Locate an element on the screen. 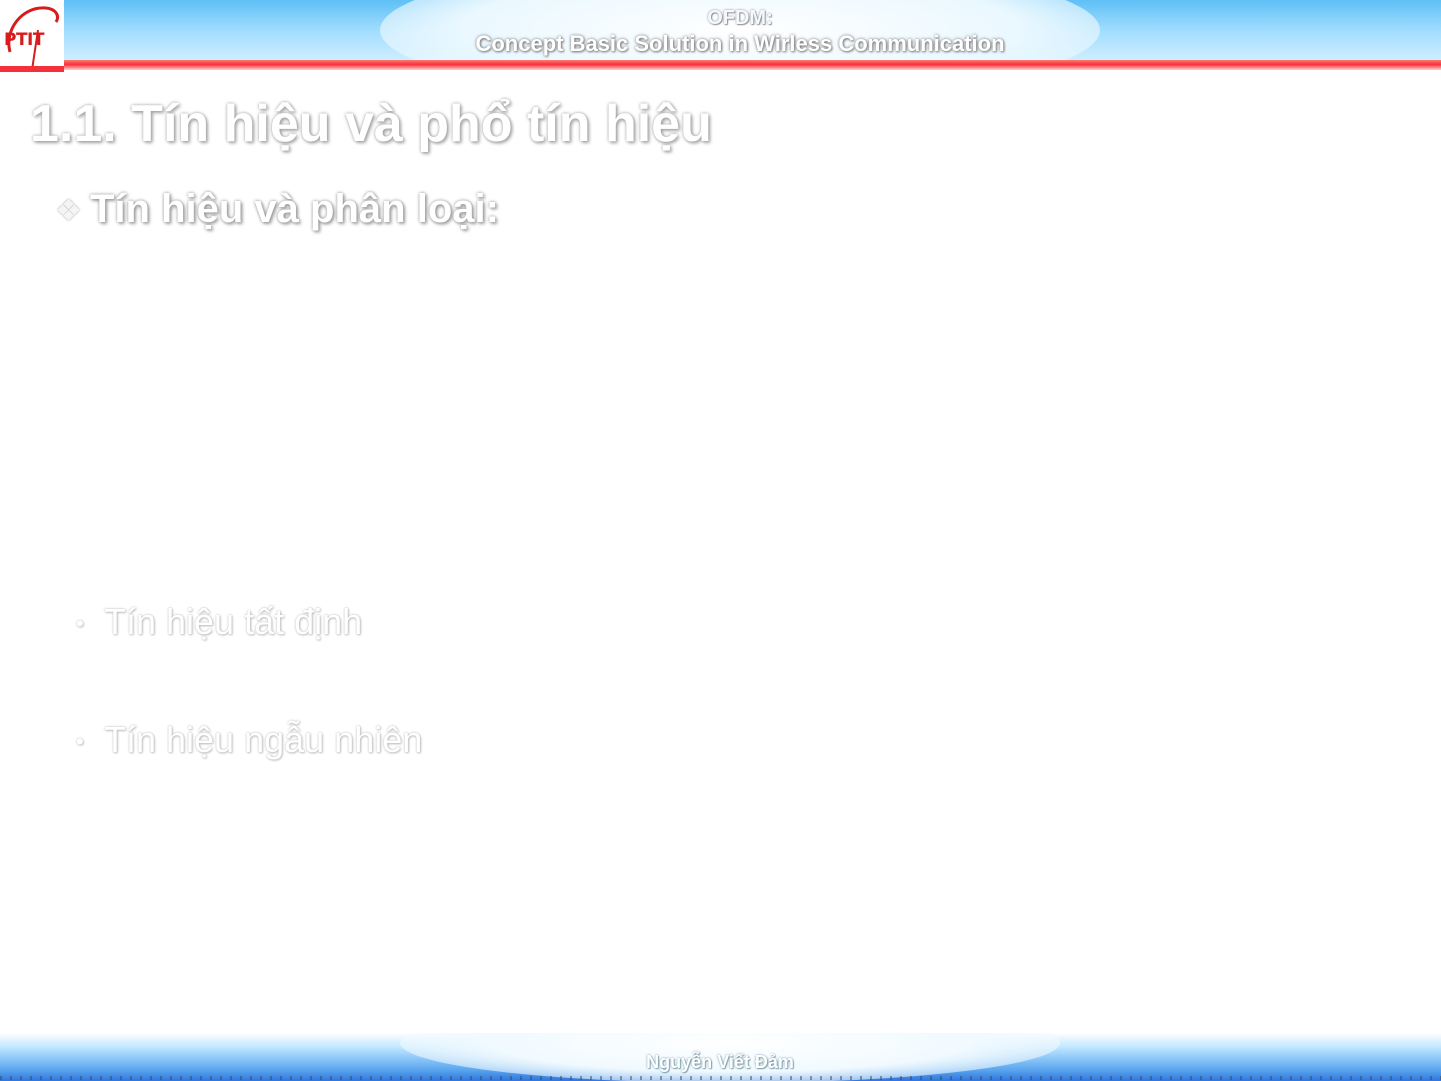 The width and height of the screenshot is (1441, 1081). list-item-text: Tín hiệu tất định is located at coordinates (233, 621).